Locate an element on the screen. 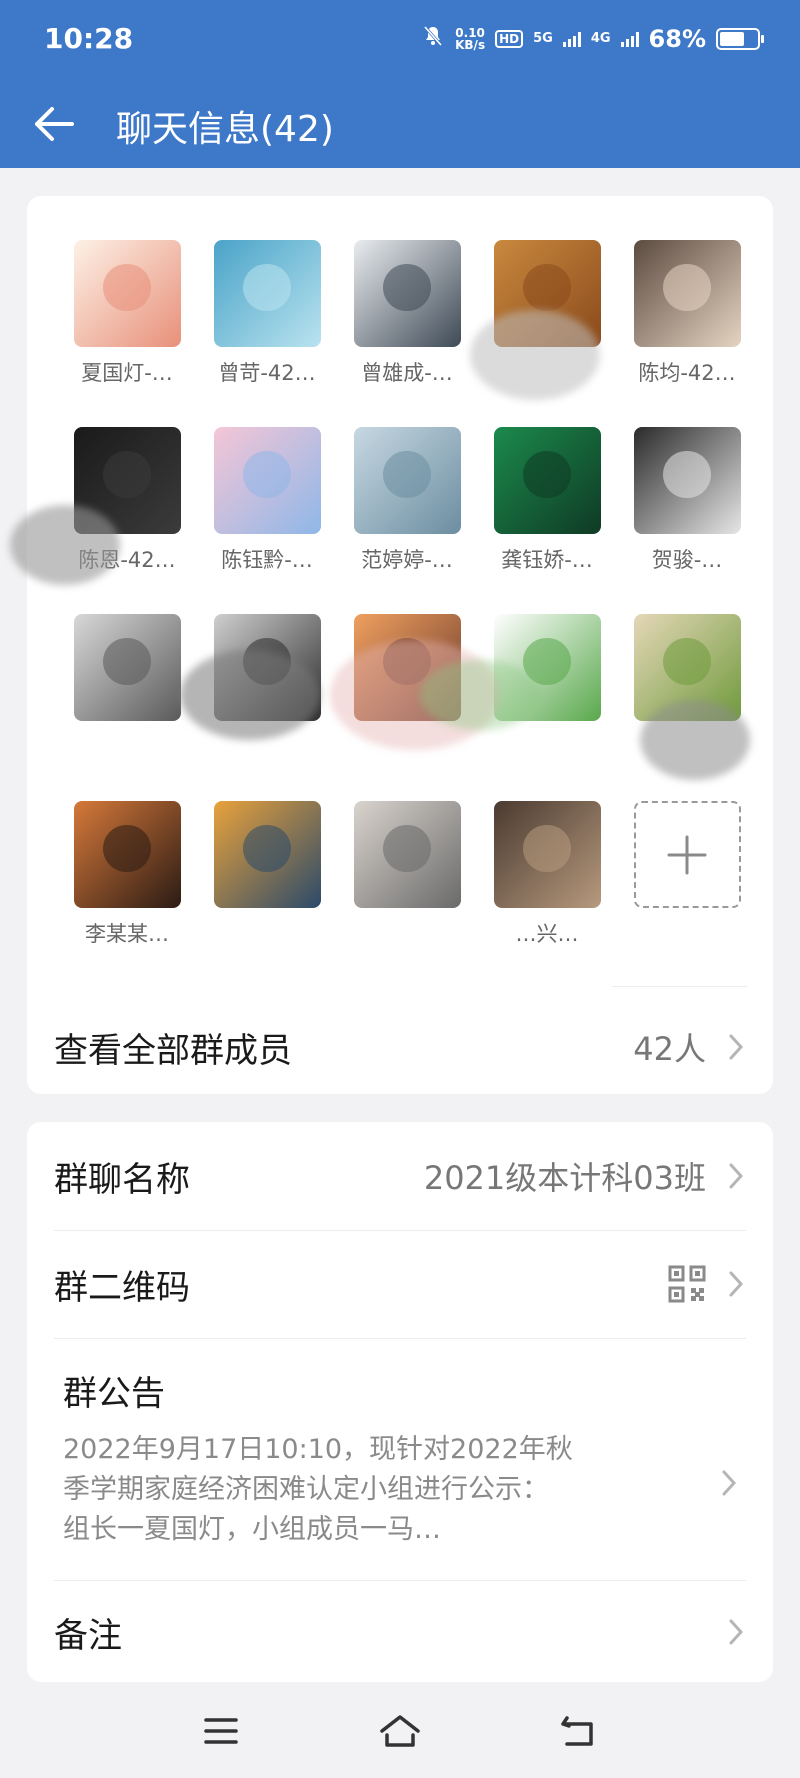 Image resolution: width=800 pixels, height=1778 pixels. hd-icon: HD is located at coordinates (509, 38).